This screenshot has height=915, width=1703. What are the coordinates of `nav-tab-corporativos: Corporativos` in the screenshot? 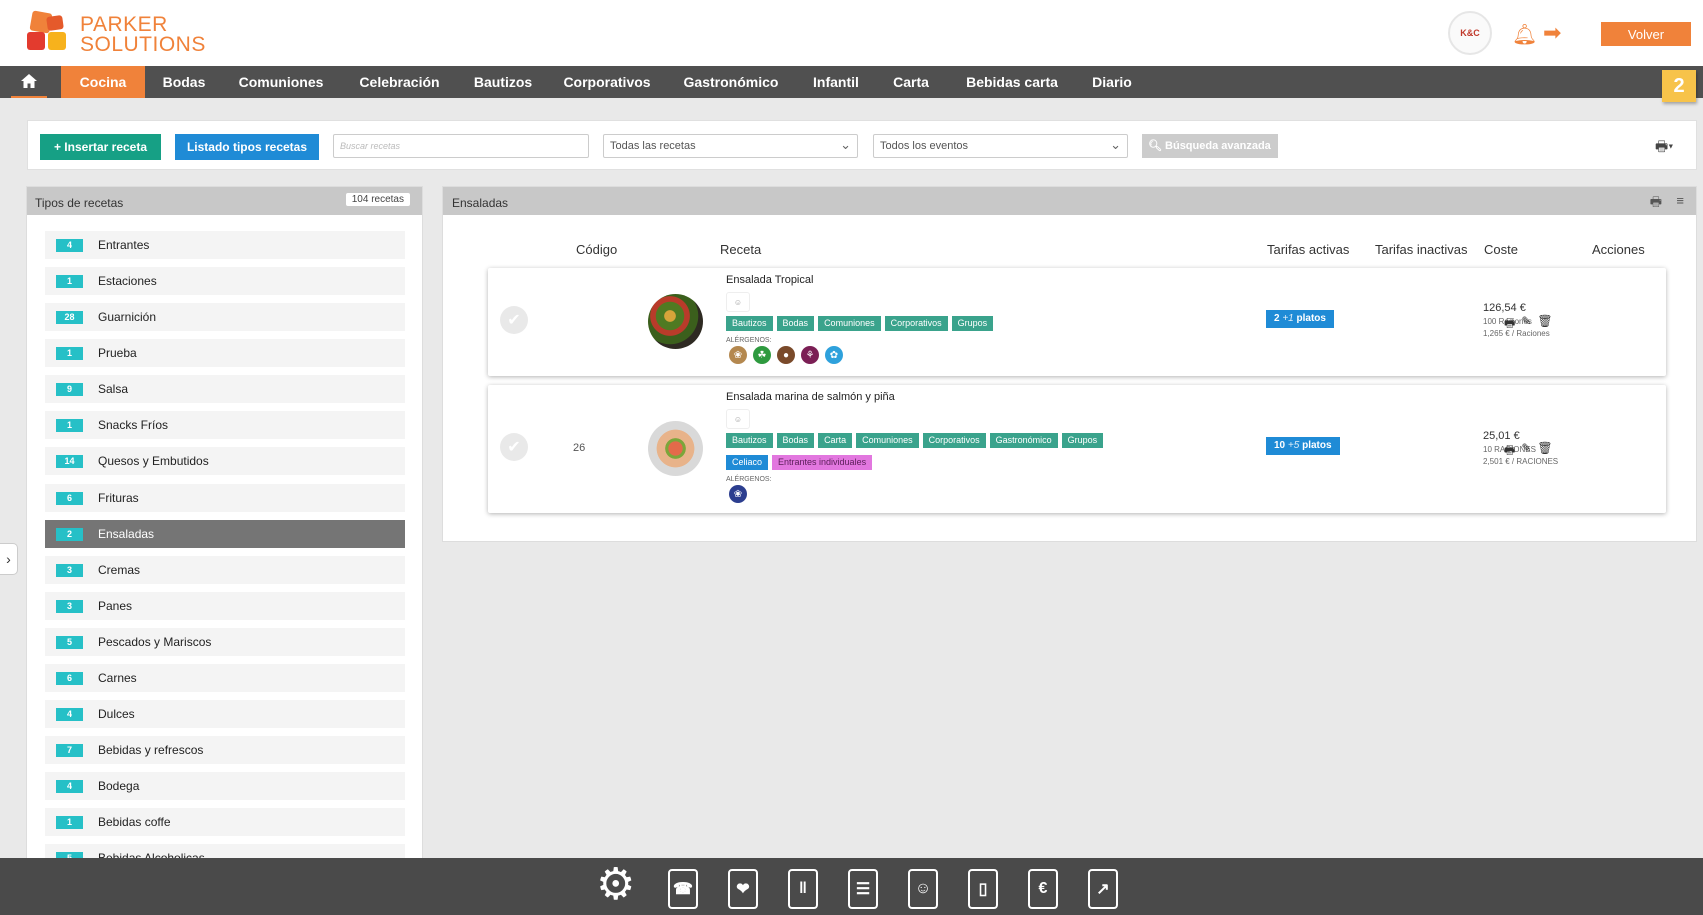 It's located at (607, 82).